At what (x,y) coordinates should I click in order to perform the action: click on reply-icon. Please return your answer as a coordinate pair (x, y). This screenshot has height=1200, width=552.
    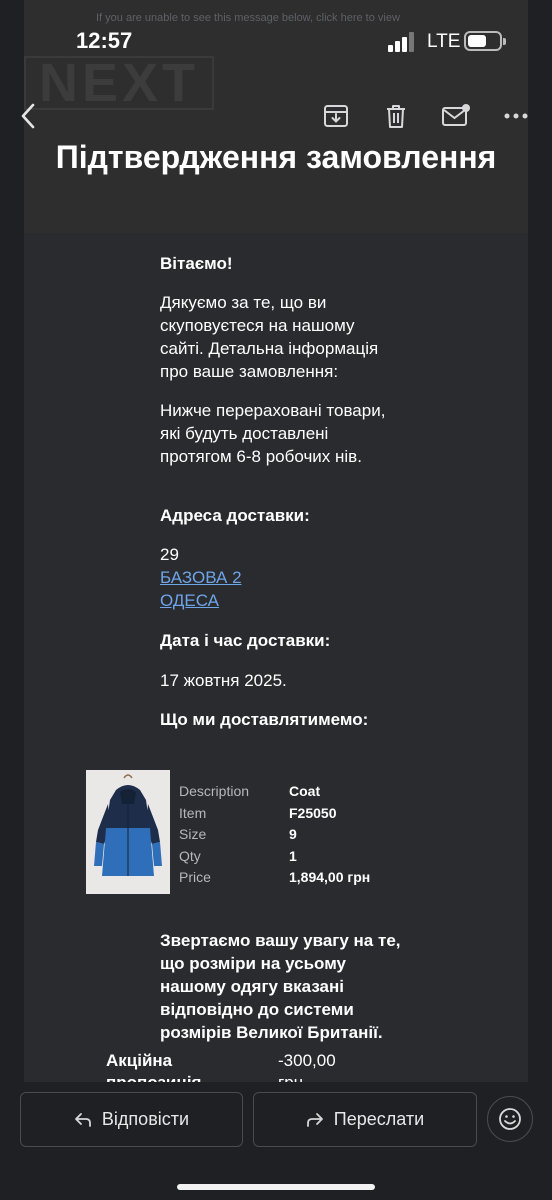
    Looking at the image, I should click on (83, 1119).